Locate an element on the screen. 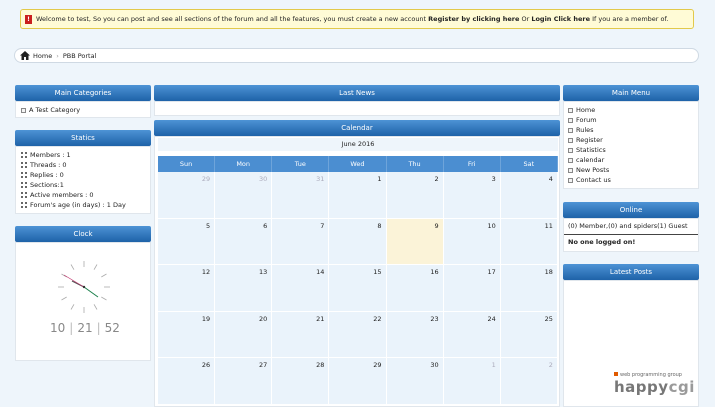  stat-label: Members : 1 is located at coordinates (50, 155).